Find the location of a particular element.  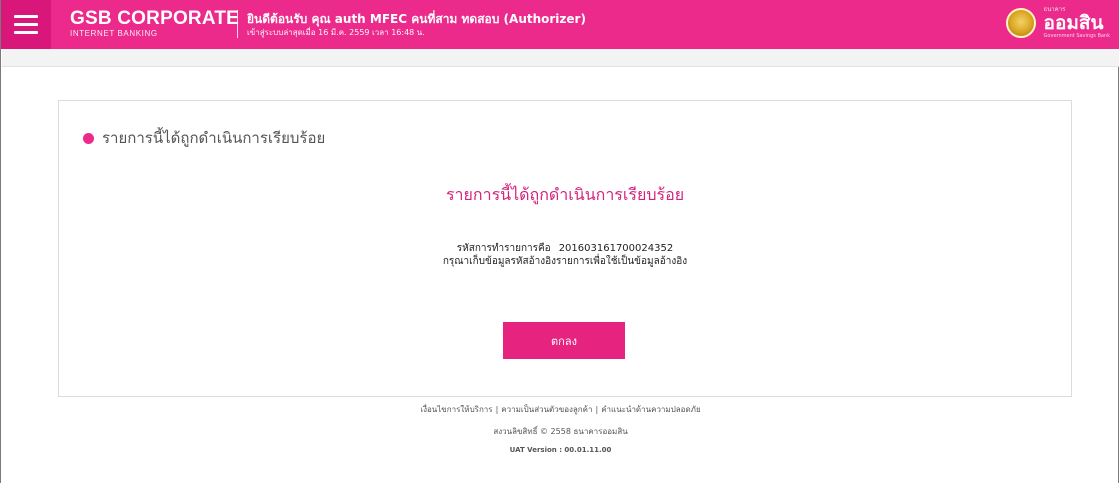

sub-header-strip is located at coordinates (560, 58).